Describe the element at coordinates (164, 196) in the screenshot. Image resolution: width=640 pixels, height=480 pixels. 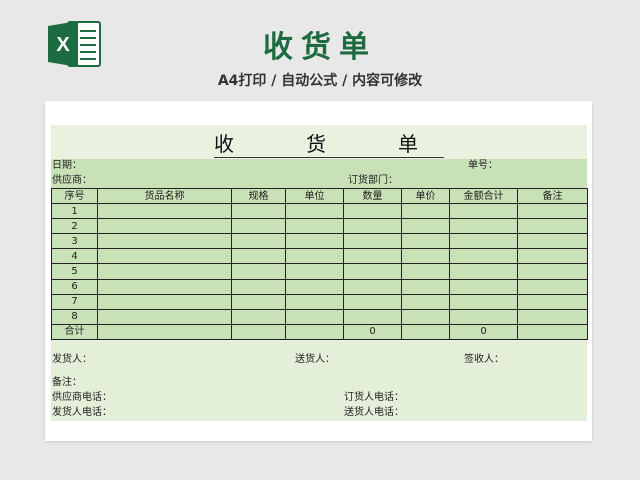
I see `column-header: 货品名称` at that location.